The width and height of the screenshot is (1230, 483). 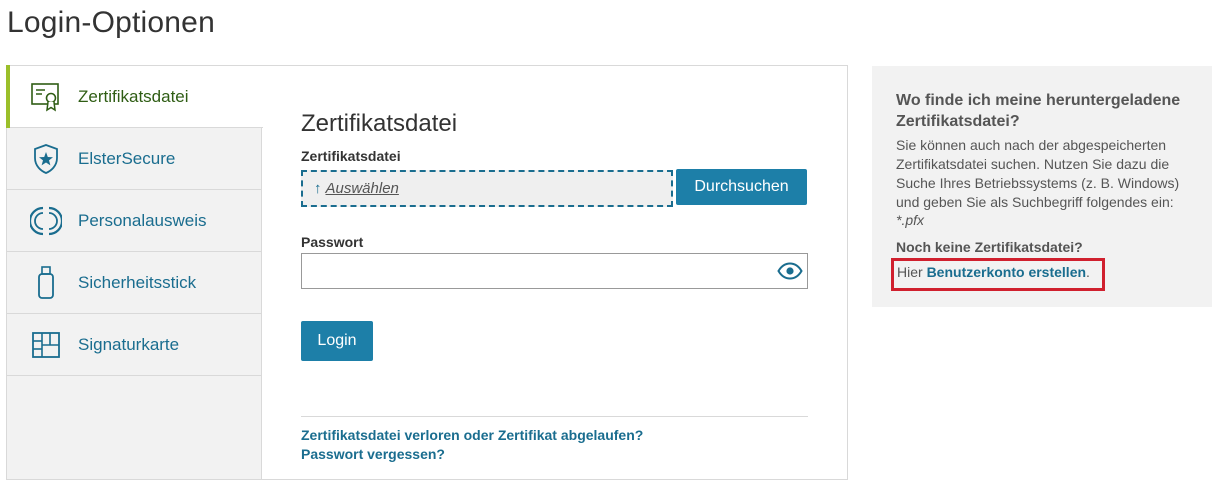 I want to click on page-title: Login-Optionen, so click(x=111, y=22).